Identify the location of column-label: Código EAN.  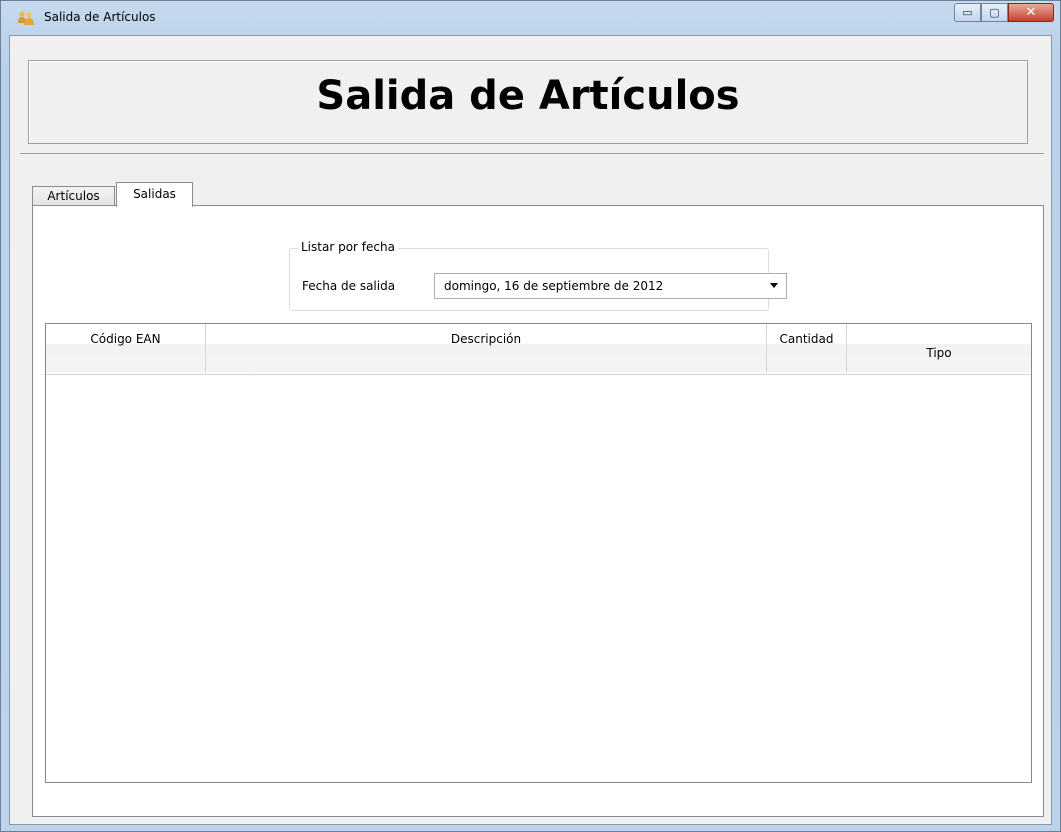
(125, 339).